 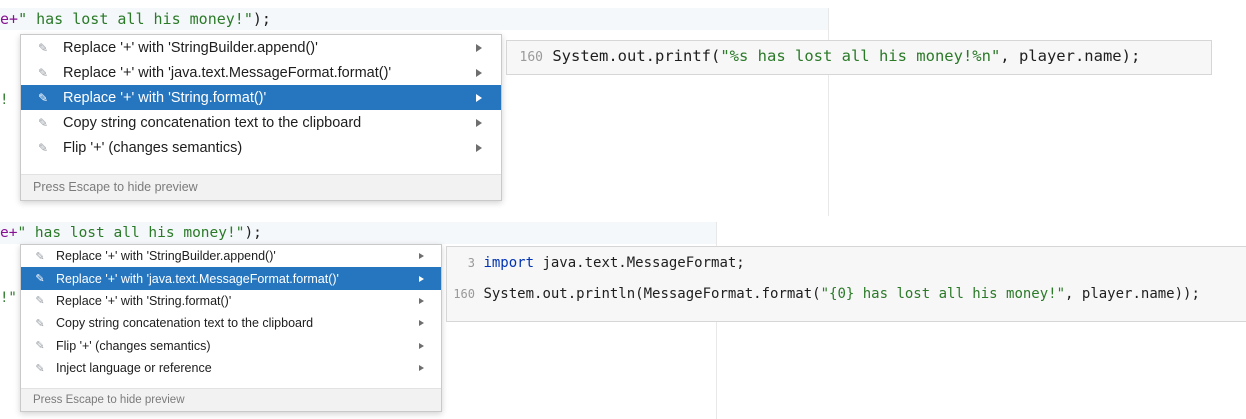 I want to click on preview-code-string: "{0} has lost all his money!", so click(x=943, y=294).